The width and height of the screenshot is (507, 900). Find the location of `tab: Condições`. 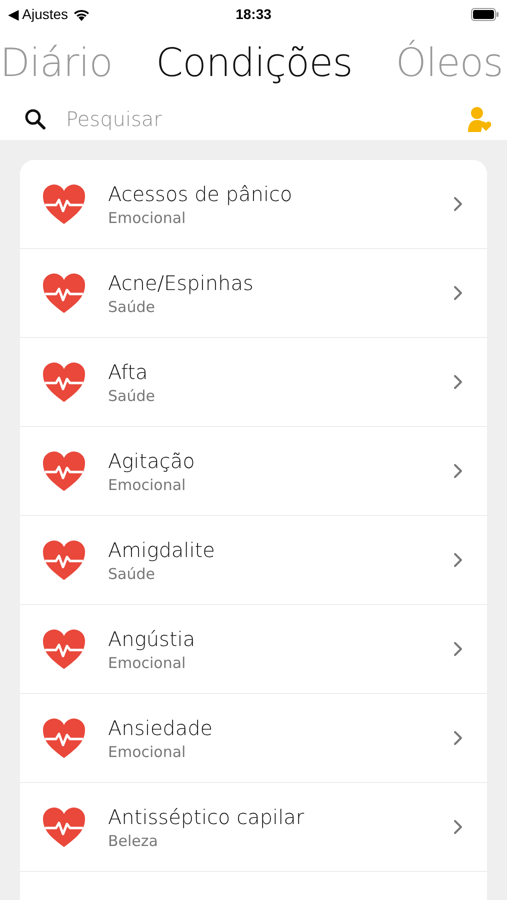

tab: Condições is located at coordinates (254, 63).